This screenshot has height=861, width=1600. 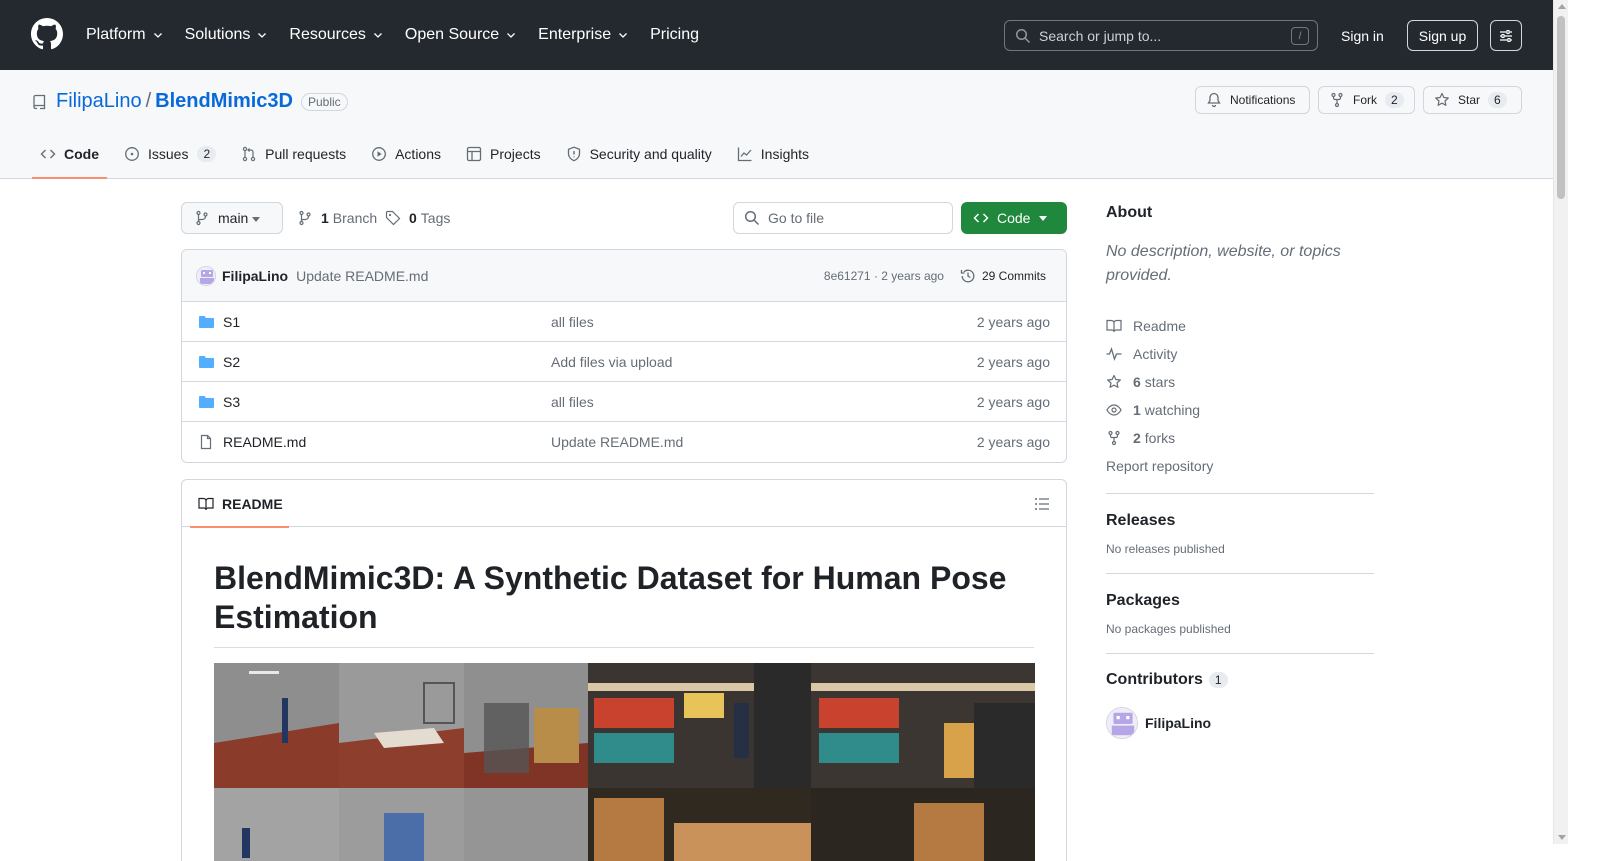 I want to click on scroll-up-arrow-icon, so click(x=1562, y=6).